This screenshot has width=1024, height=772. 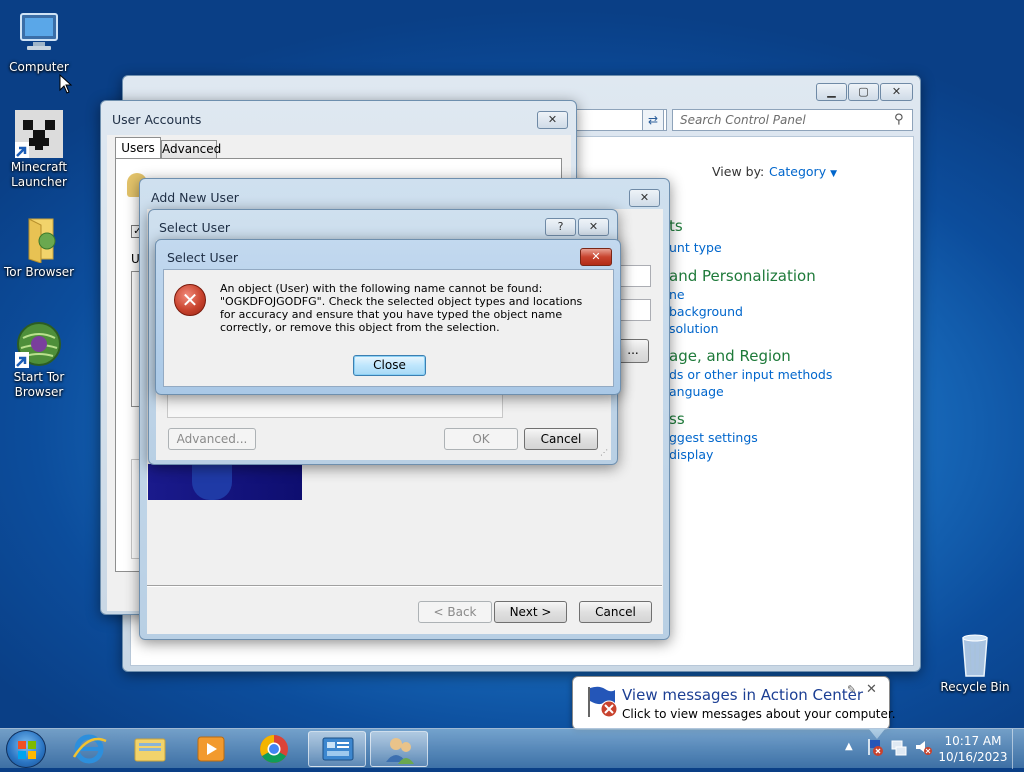 I want to click on category-heading: and Personalization, so click(x=742, y=276).